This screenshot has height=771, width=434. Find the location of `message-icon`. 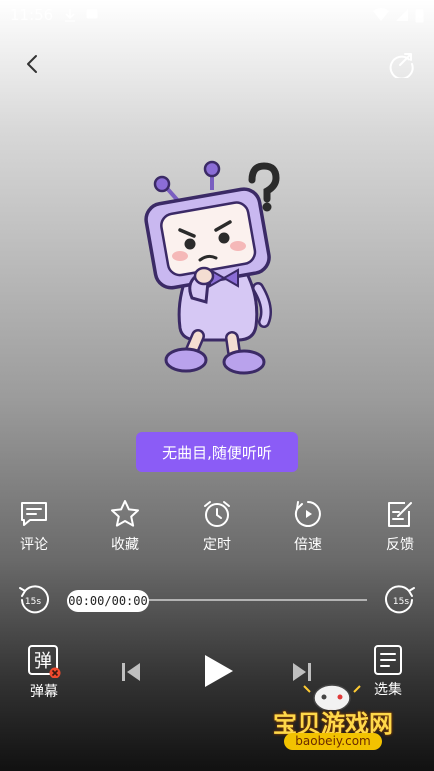

message-icon is located at coordinates (92, 14).